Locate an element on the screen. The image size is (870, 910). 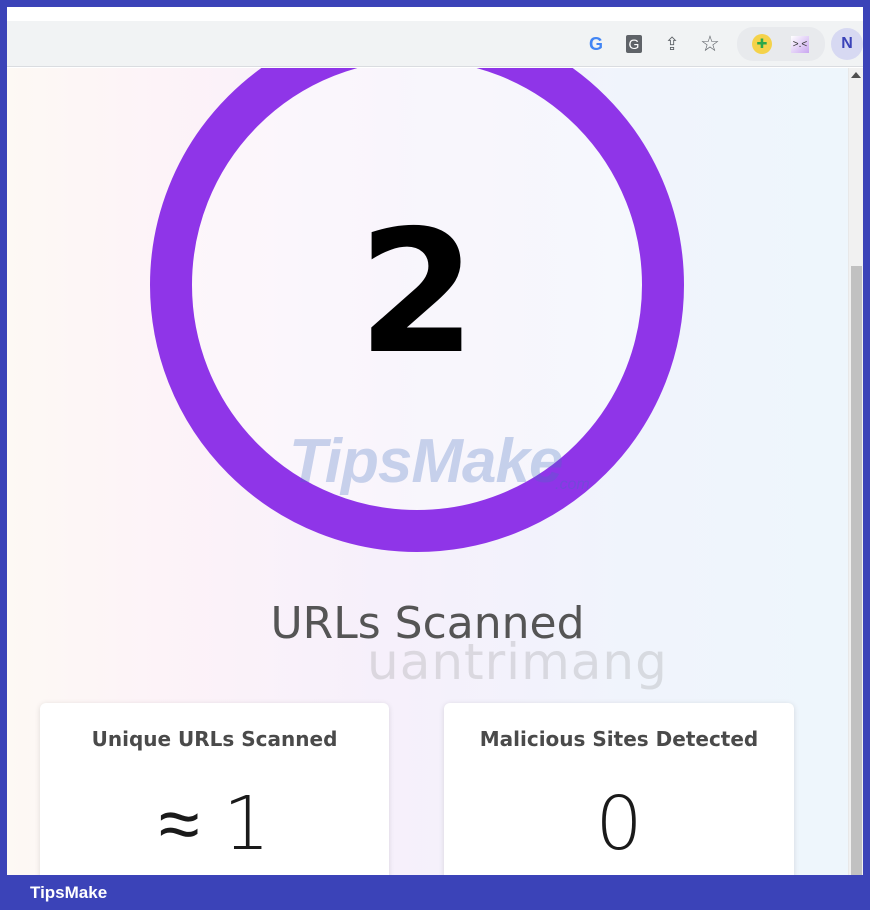
footer-label: TipsMake is located at coordinates (69, 892).